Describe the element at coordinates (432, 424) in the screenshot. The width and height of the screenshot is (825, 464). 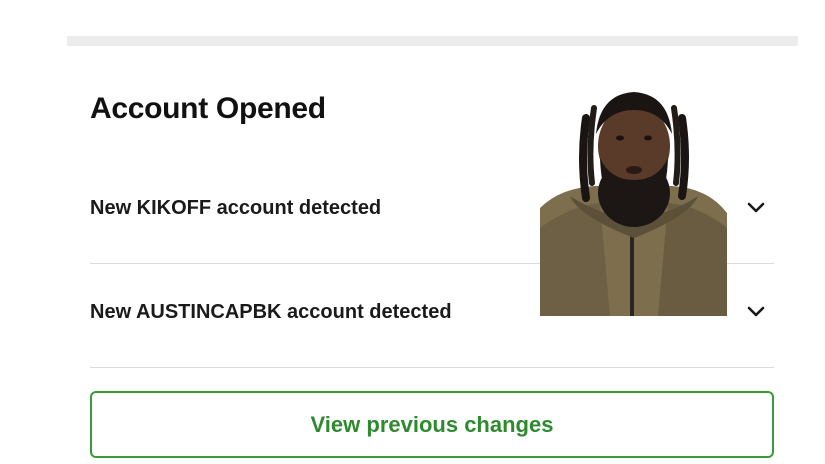
I see `view-previous-changes-button: View previous changes` at that location.